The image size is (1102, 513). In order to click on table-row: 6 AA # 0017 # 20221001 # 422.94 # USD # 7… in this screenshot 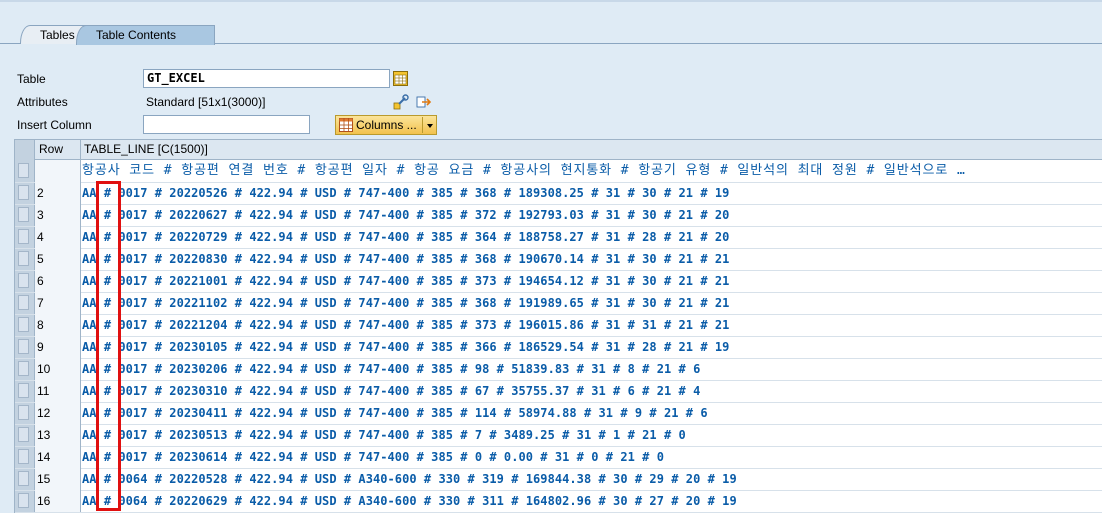, I will do `click(558, 281)`.